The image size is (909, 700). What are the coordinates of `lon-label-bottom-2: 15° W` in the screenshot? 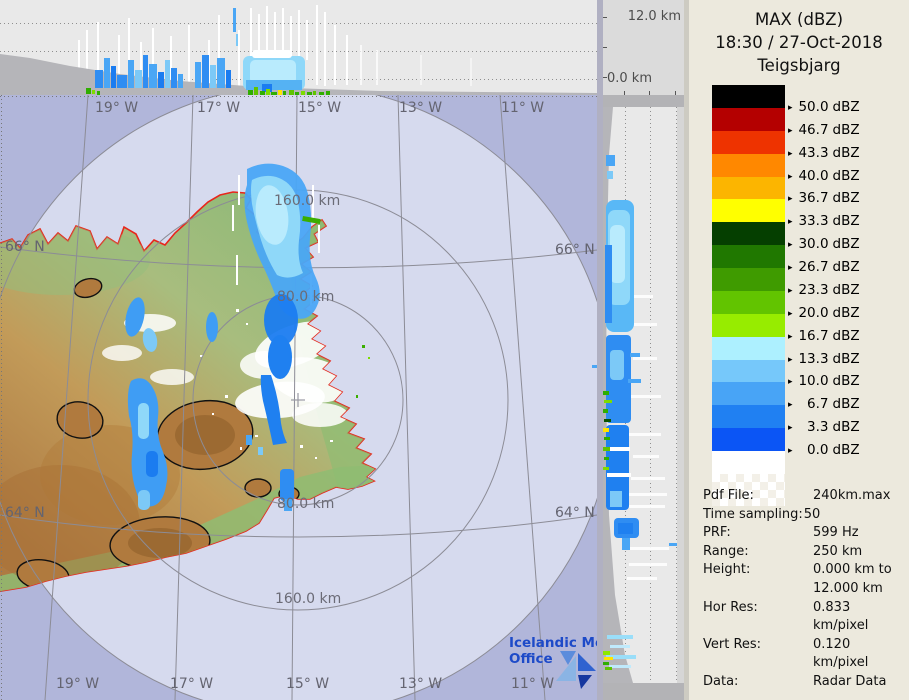 It's located at (308, 684).